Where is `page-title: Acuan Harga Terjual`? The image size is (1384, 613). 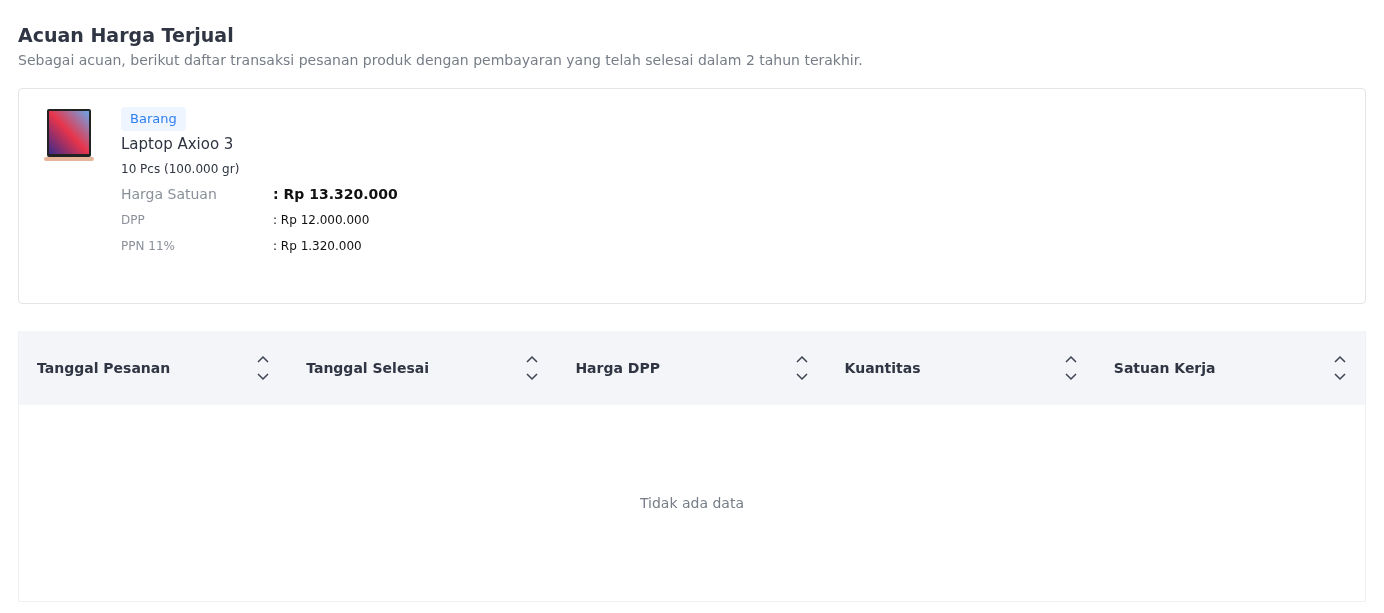
page-title: Acuan Harga Terjual is located at coordinates (126, 35).